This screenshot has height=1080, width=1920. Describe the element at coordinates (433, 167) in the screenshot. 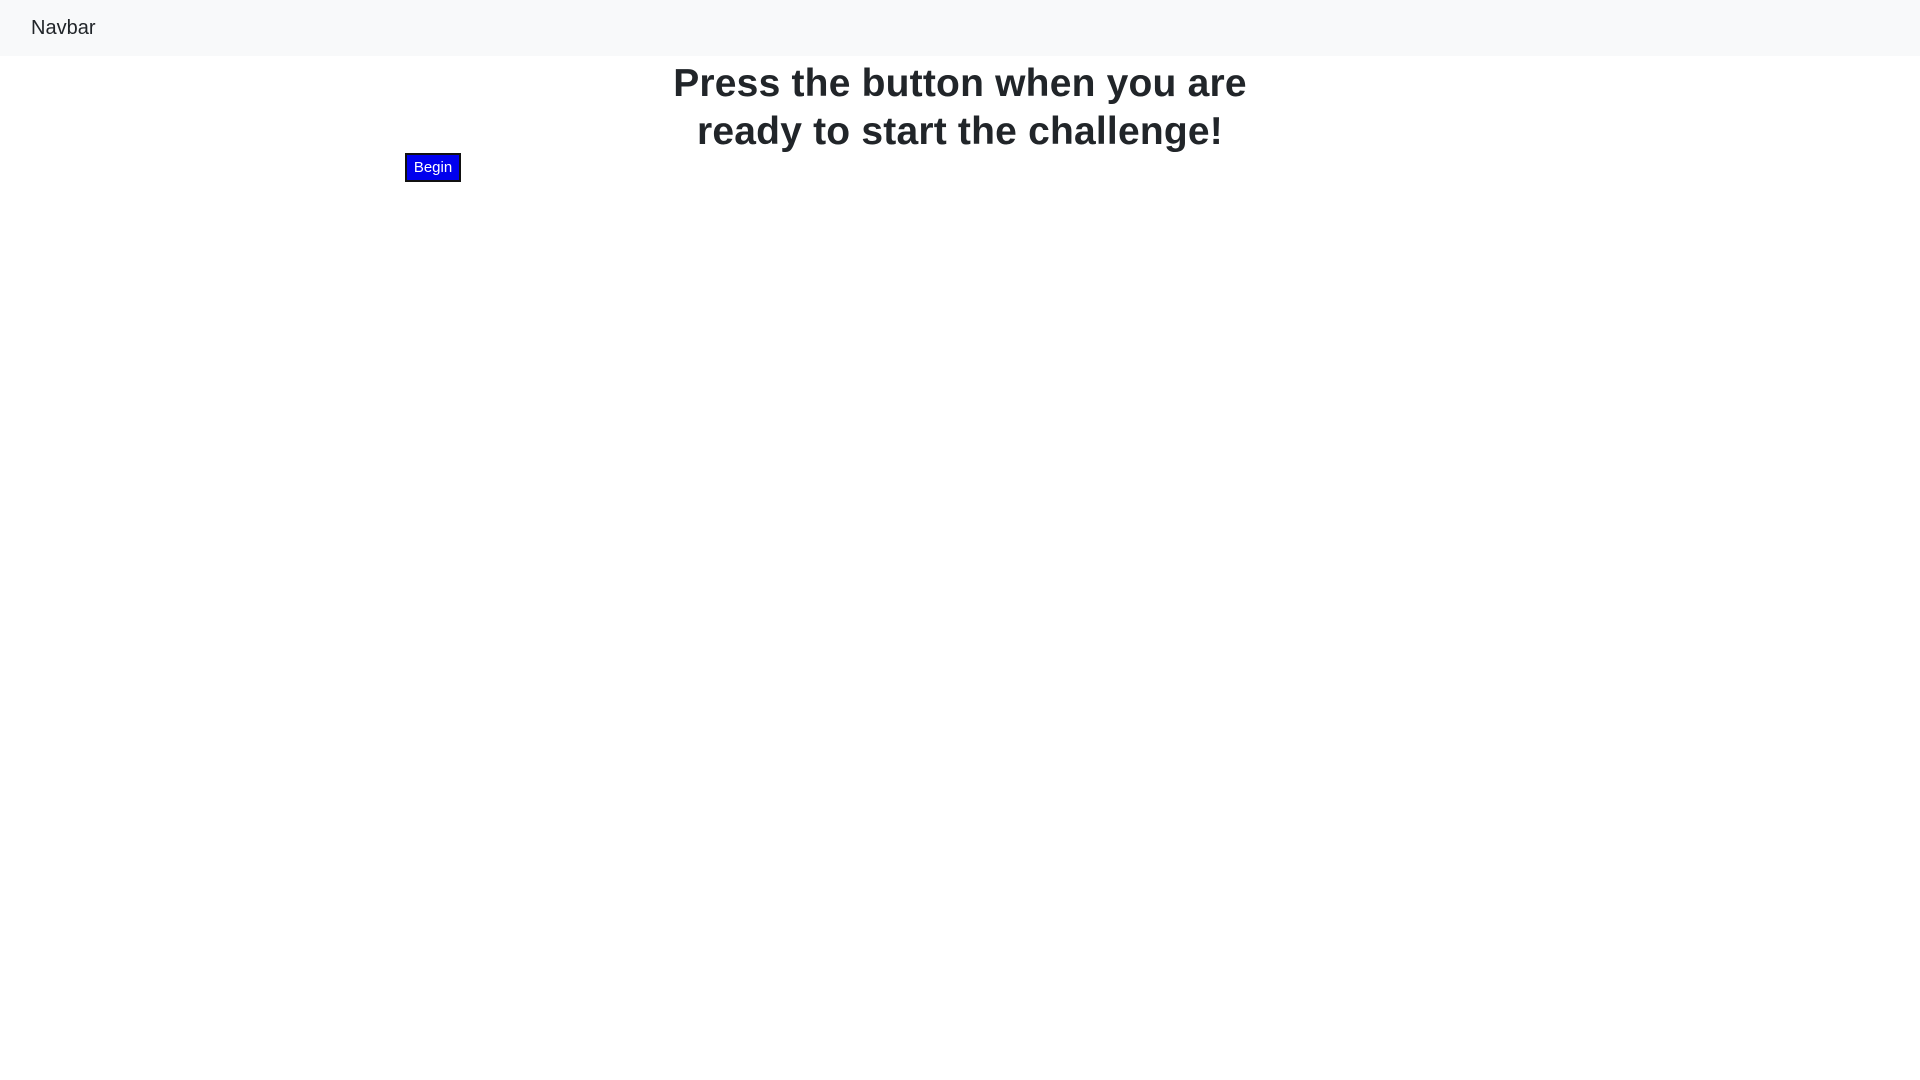

I see `begin-button: Begin` at that location.